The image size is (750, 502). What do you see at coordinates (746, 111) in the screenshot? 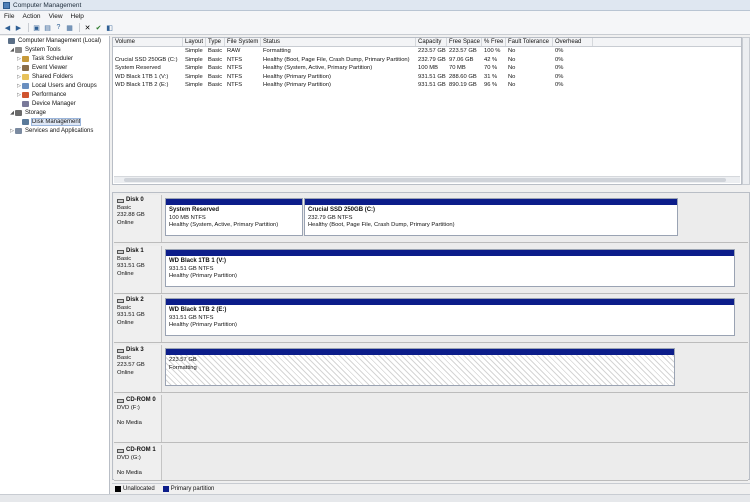
I see `vertical-scrollbar` at bounding box center [746, 111].